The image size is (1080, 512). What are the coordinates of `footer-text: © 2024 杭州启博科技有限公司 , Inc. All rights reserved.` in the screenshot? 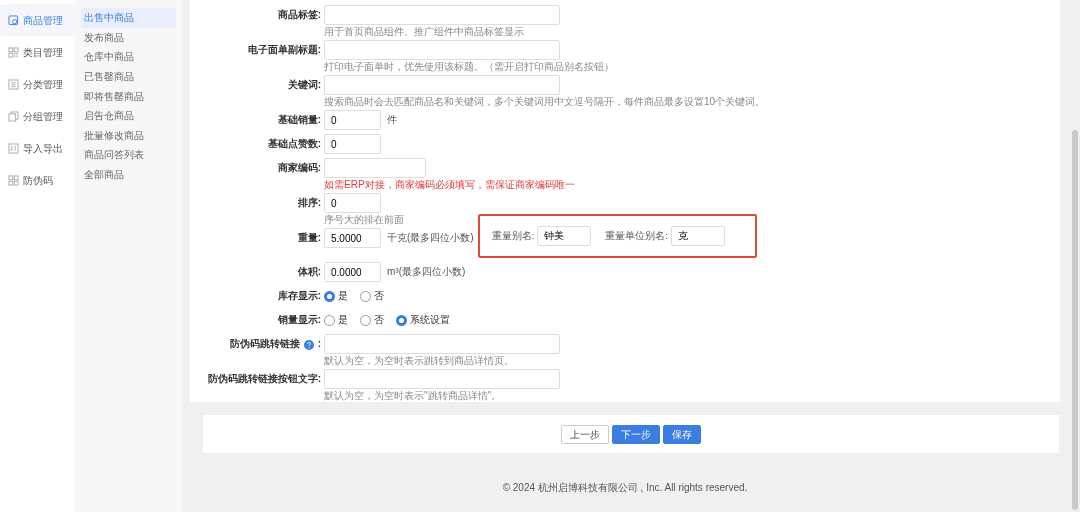 It's located at (625, 488).